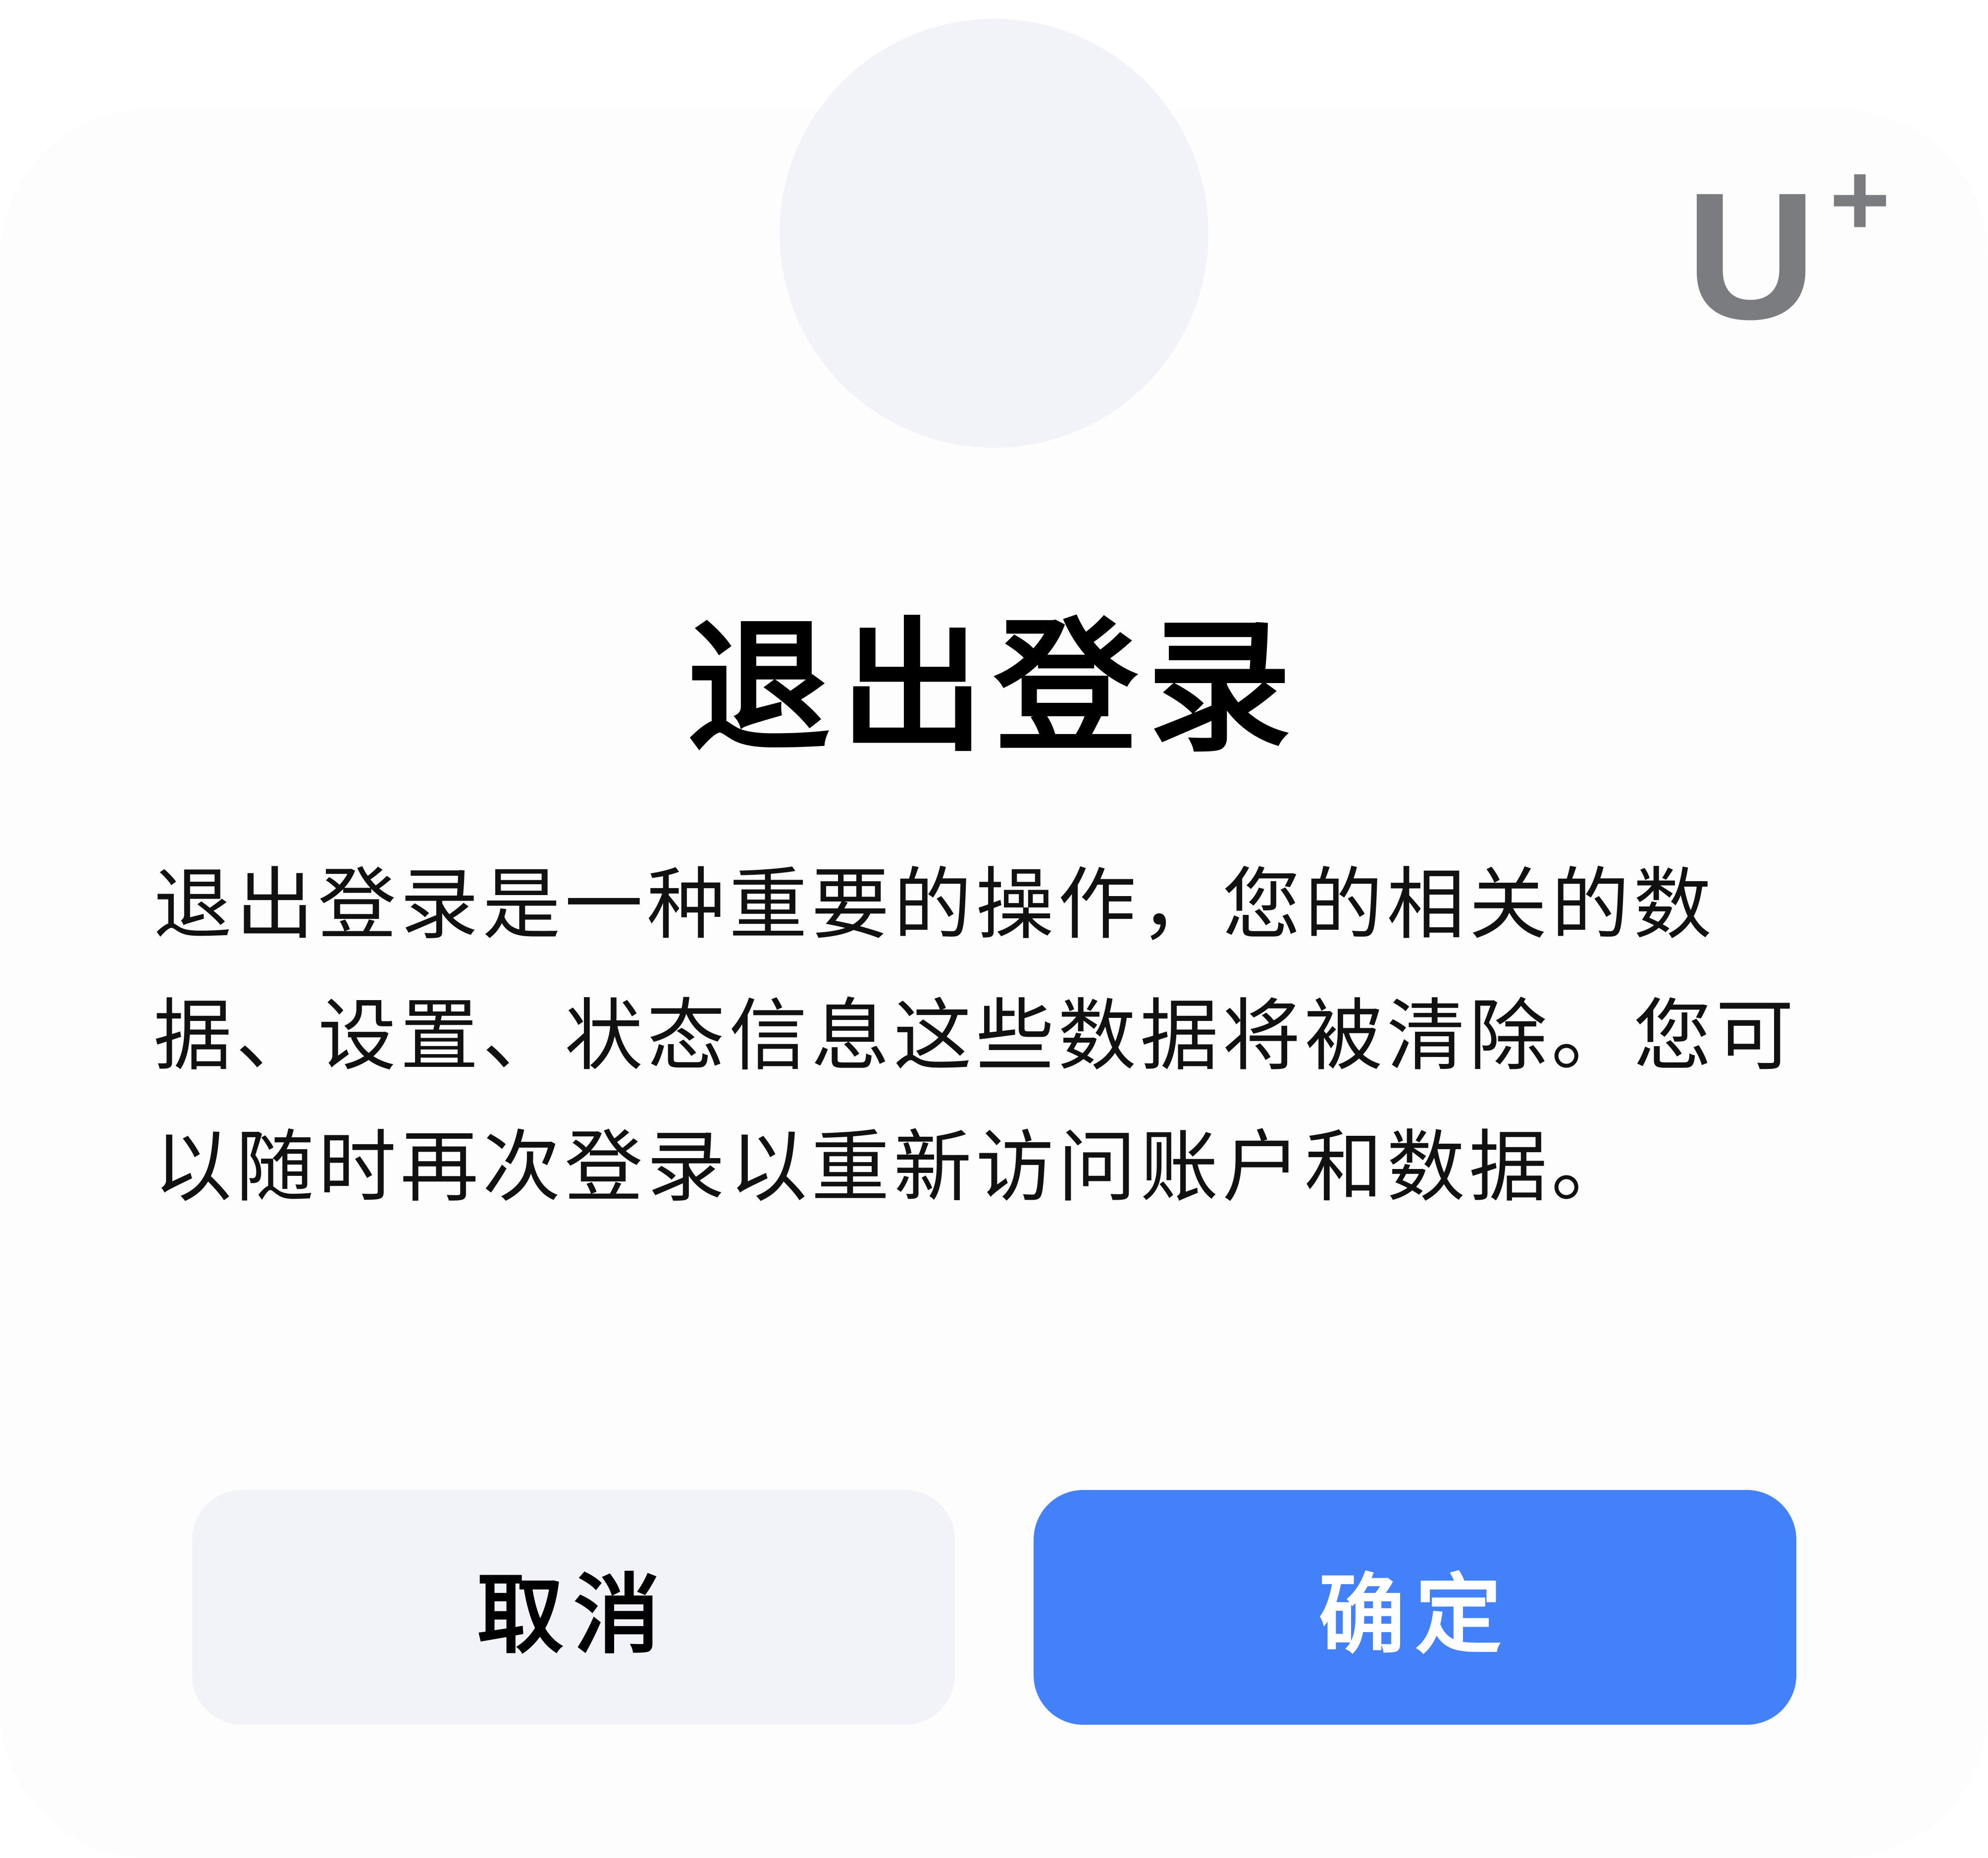 Image resolution: width=1988 pixels, height=1858 pixels. I want to click on cancel-button: 取消, so click(573, 1608).